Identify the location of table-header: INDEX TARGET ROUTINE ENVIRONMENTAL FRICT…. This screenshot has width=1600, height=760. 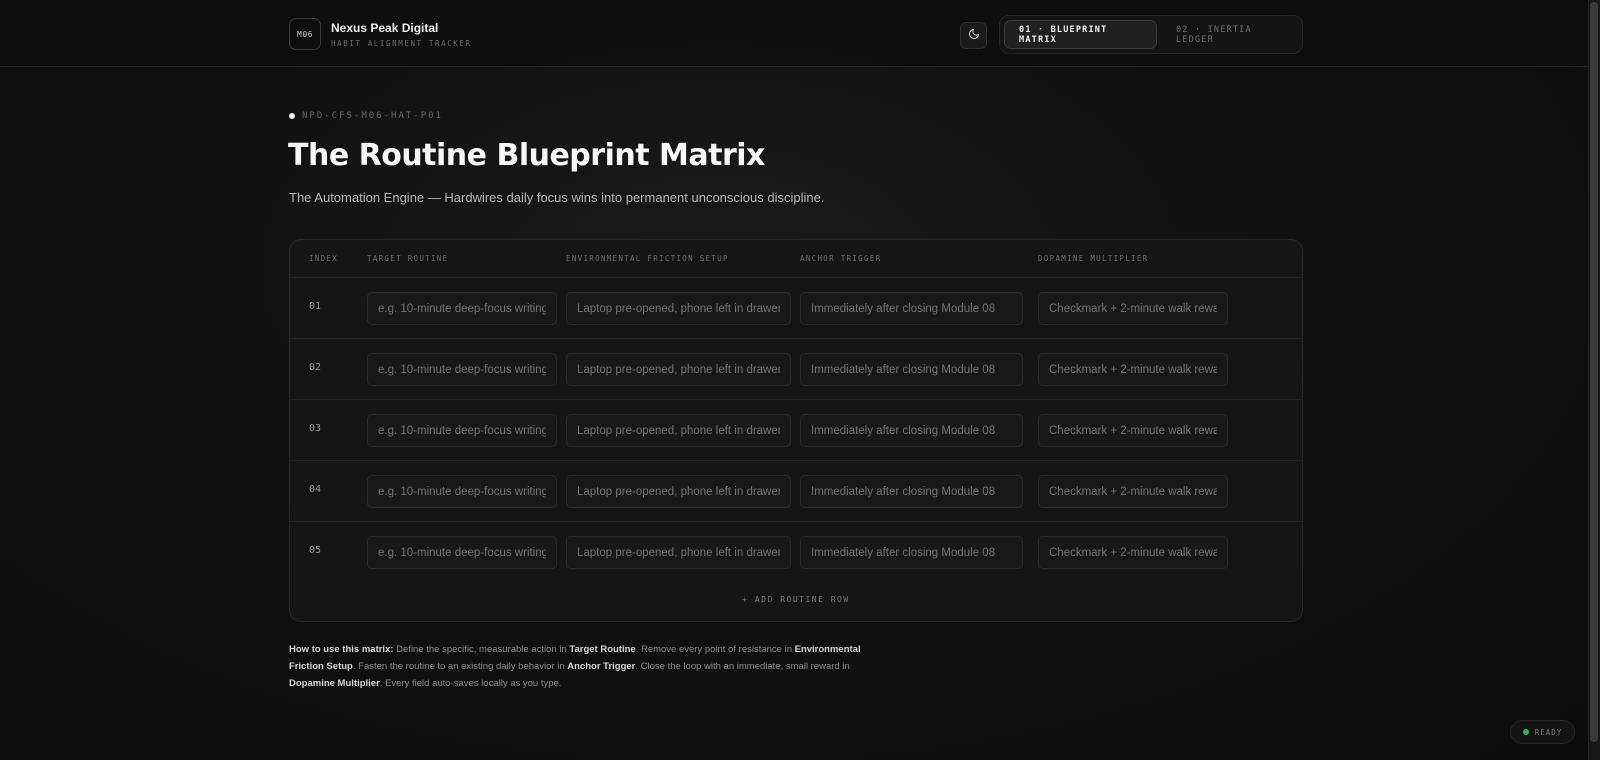
(796, 259).